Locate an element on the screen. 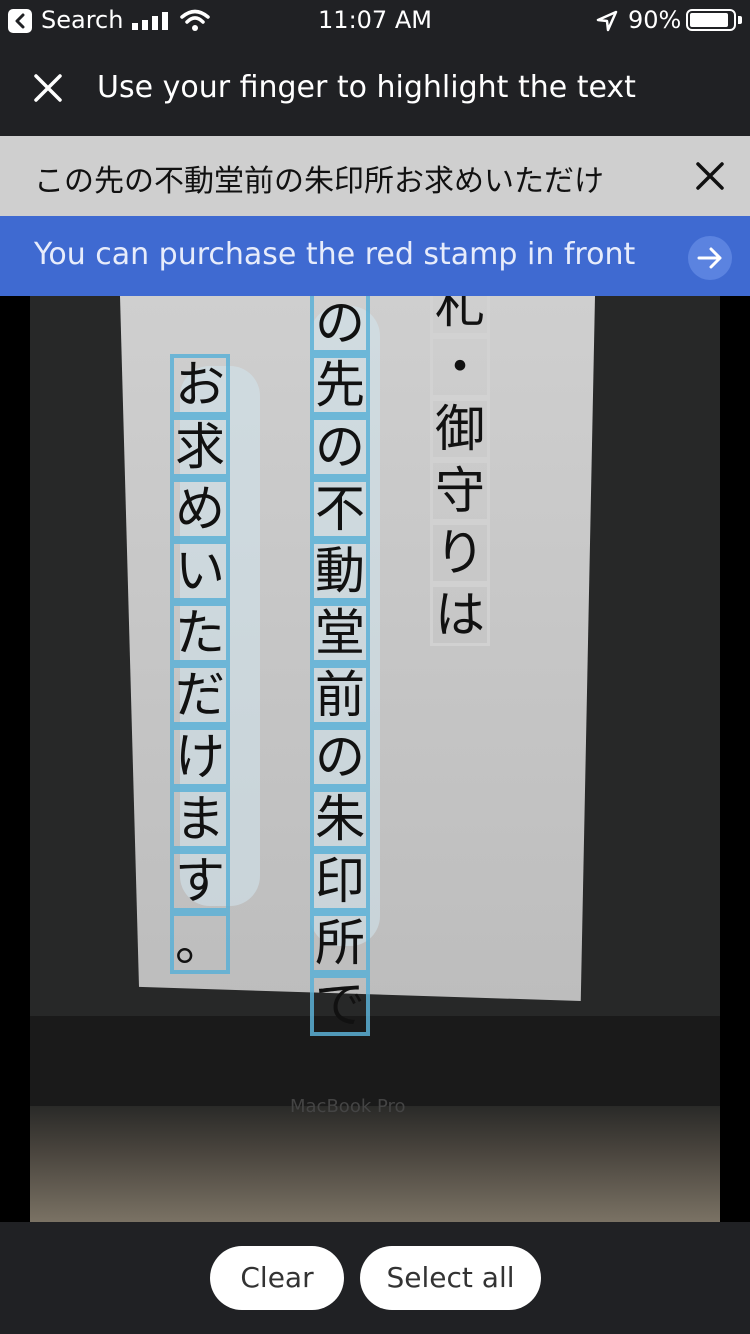  text-char: 印 is located at coordinates (340, 881).